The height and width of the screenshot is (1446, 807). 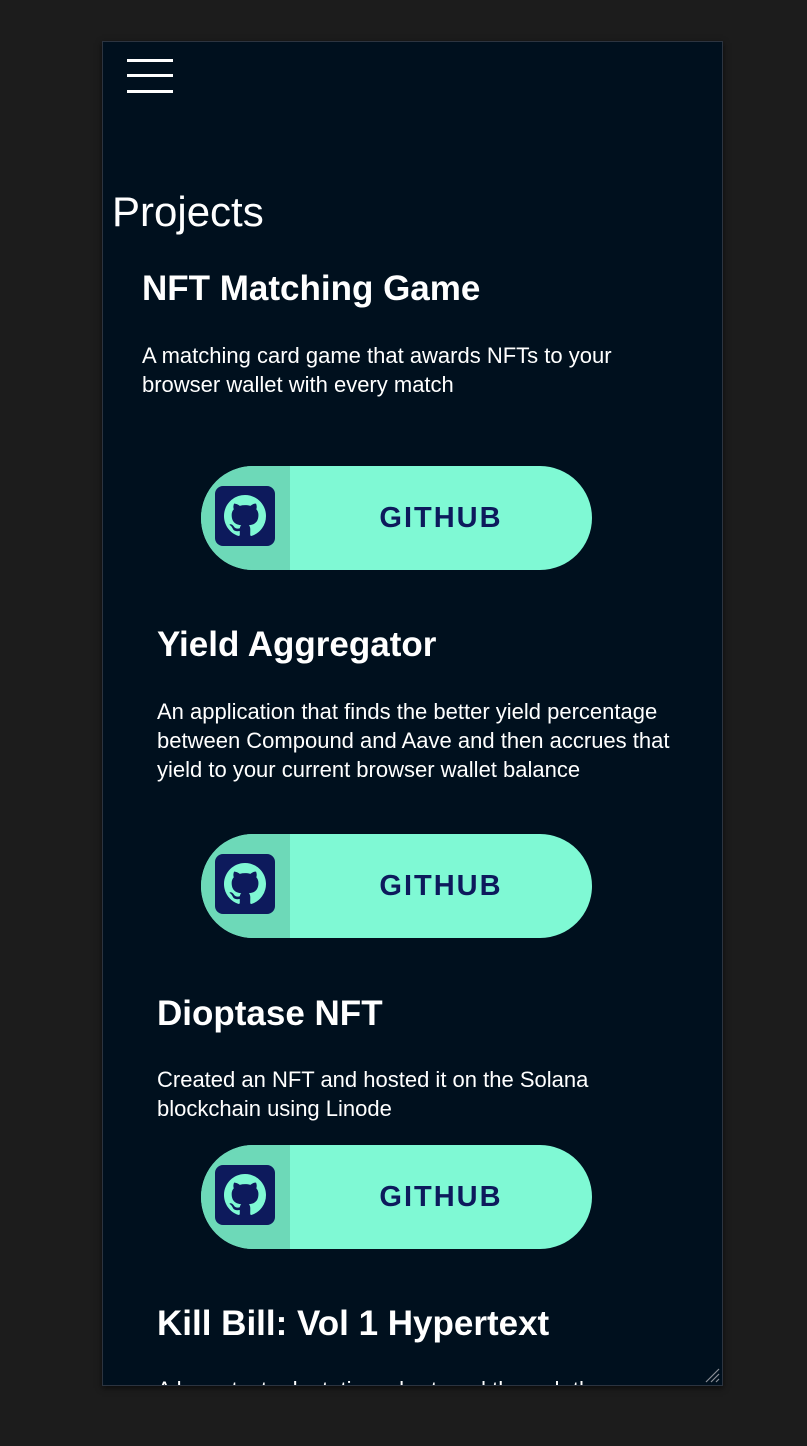 I want to click on resize-grip-icon, so click(x=712, y=1375).